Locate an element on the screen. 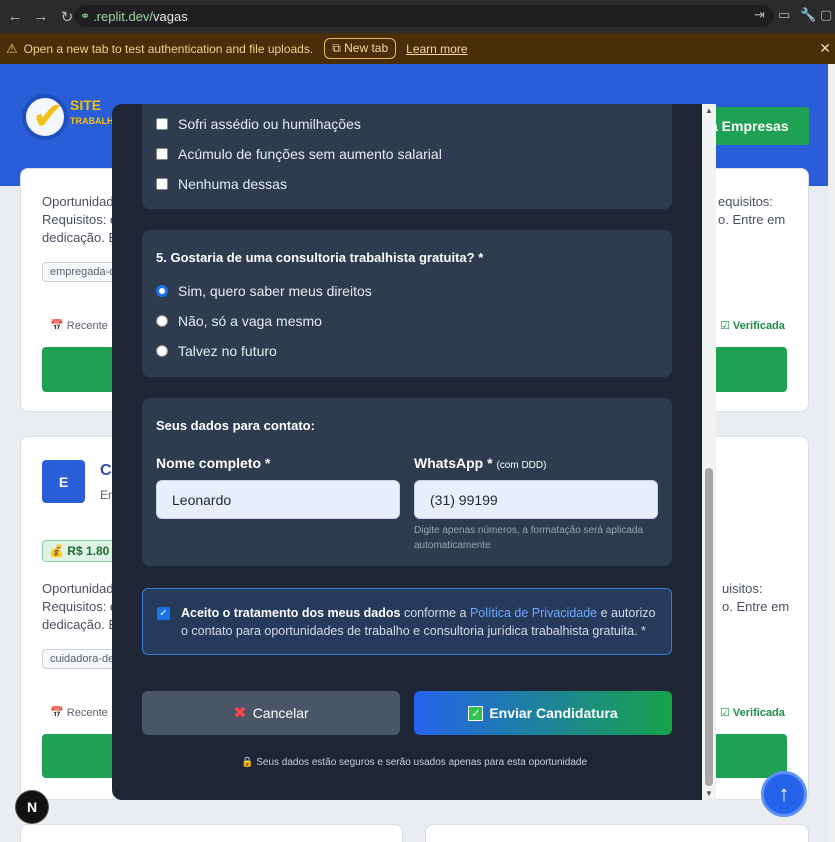  consent-checkbox: ✓ is located at coordinates (163, 613).